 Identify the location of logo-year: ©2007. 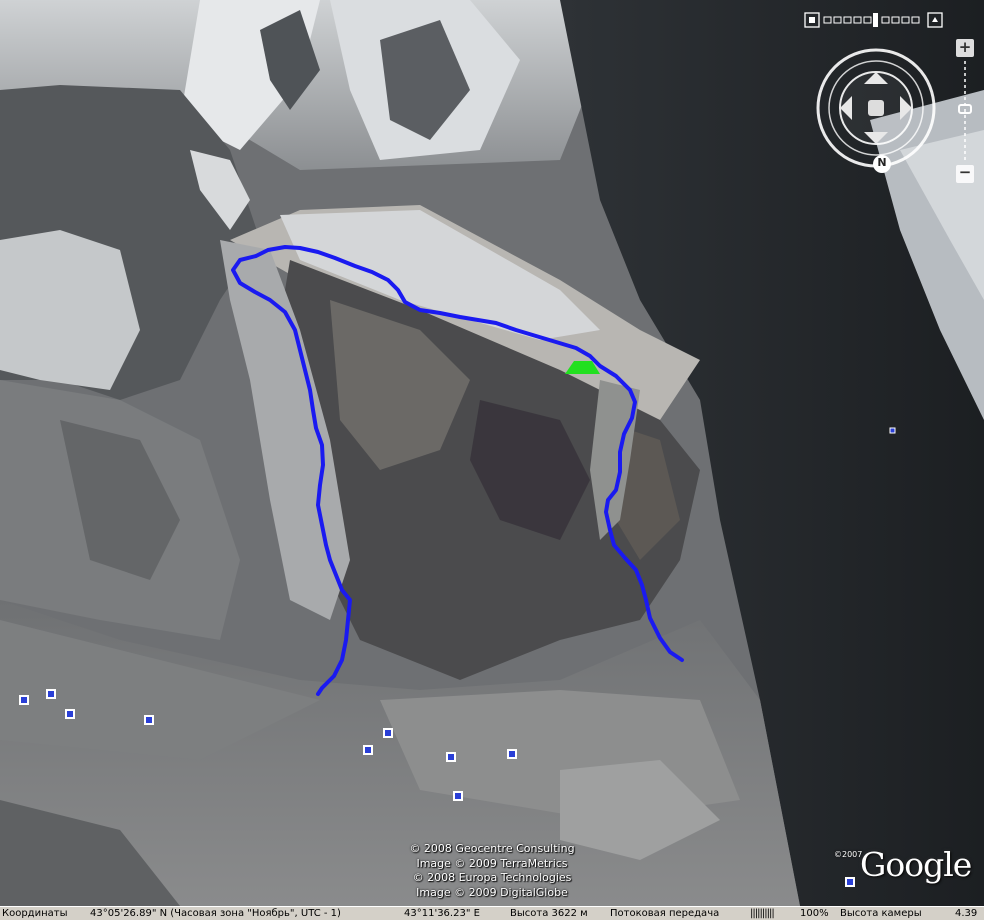
(848, 854).